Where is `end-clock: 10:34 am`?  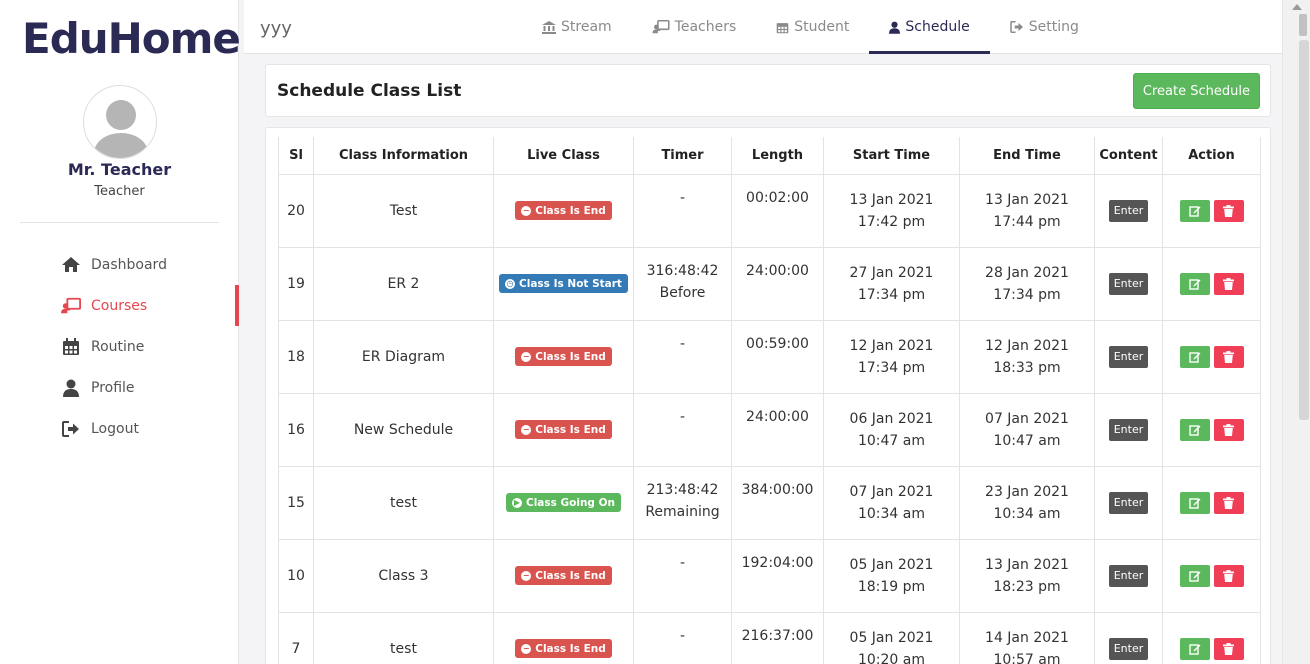 end-clock: 10:34 am is located at coordinates (1027, 513).